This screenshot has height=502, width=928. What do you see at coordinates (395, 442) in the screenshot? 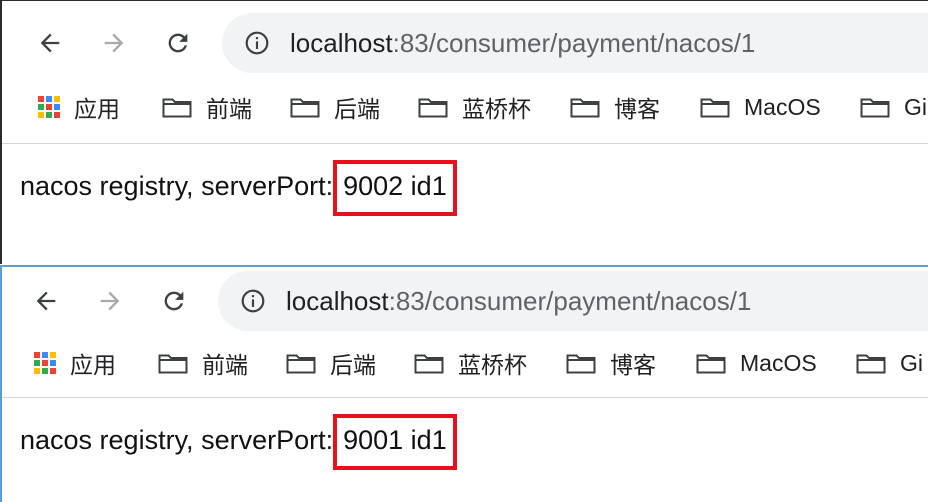
I see `highlighted-result: 9001 id1` at bounding box center [395, 442].